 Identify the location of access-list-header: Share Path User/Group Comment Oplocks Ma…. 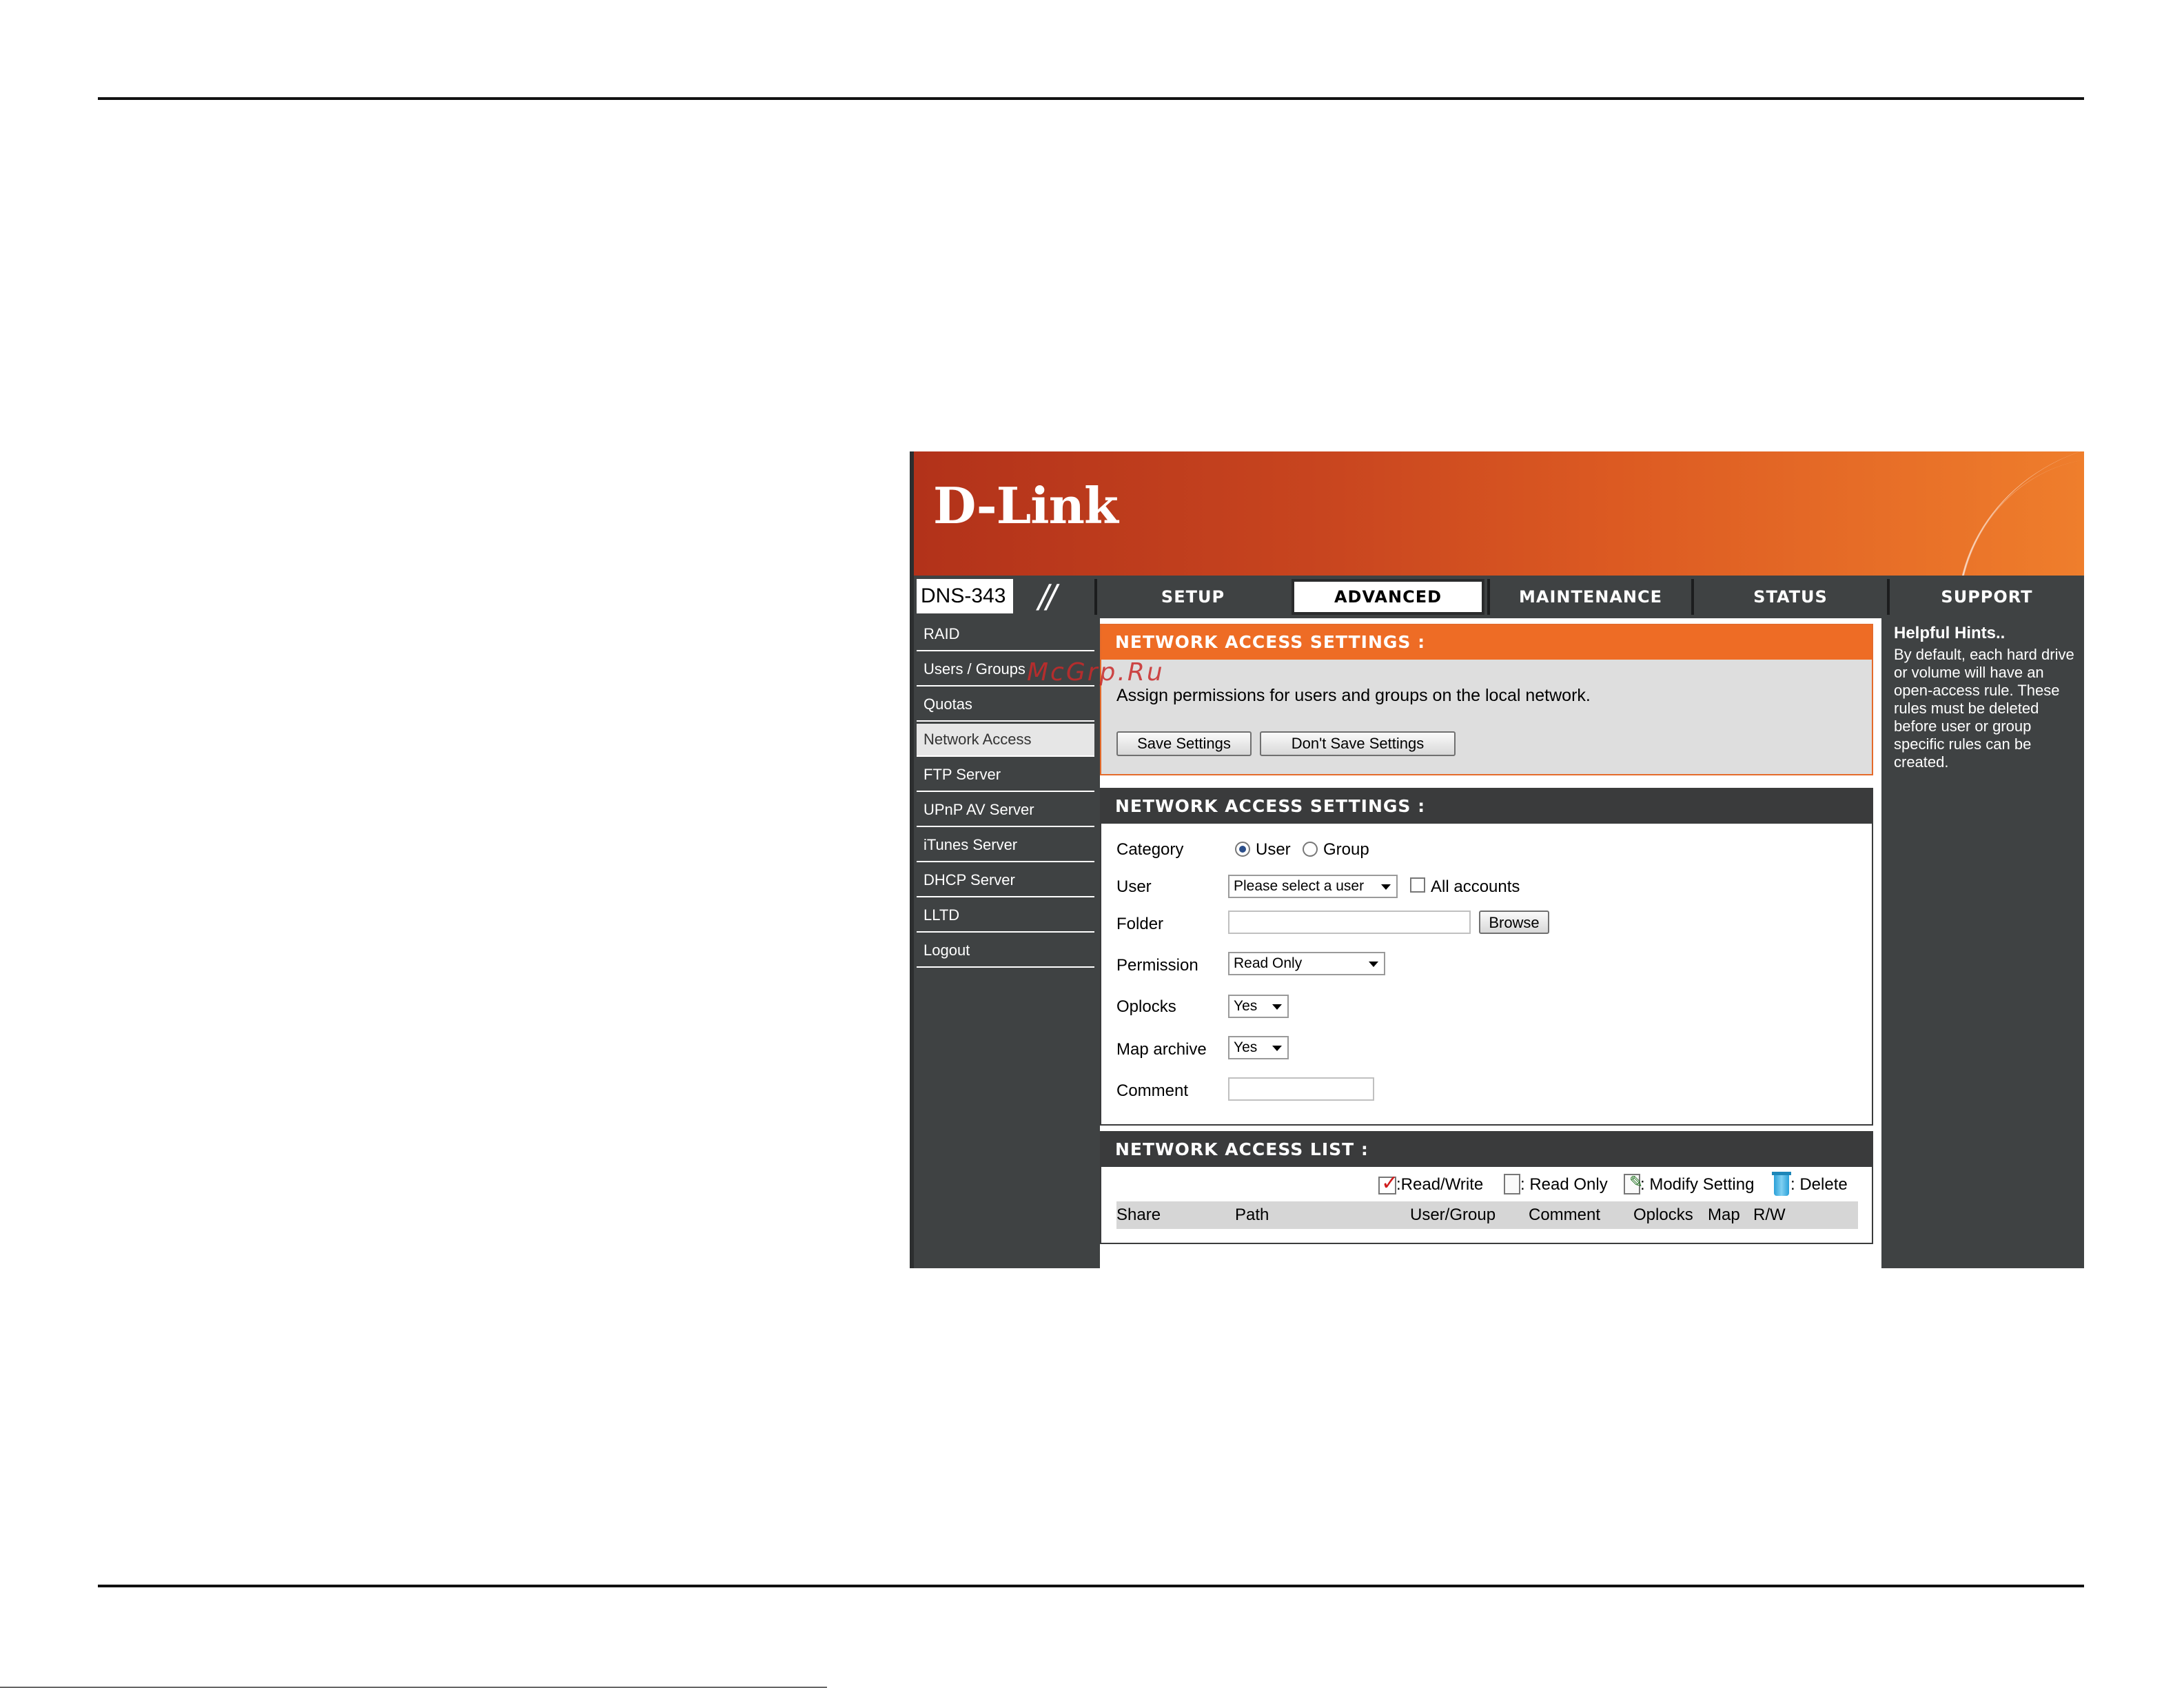
(1487, 1215).